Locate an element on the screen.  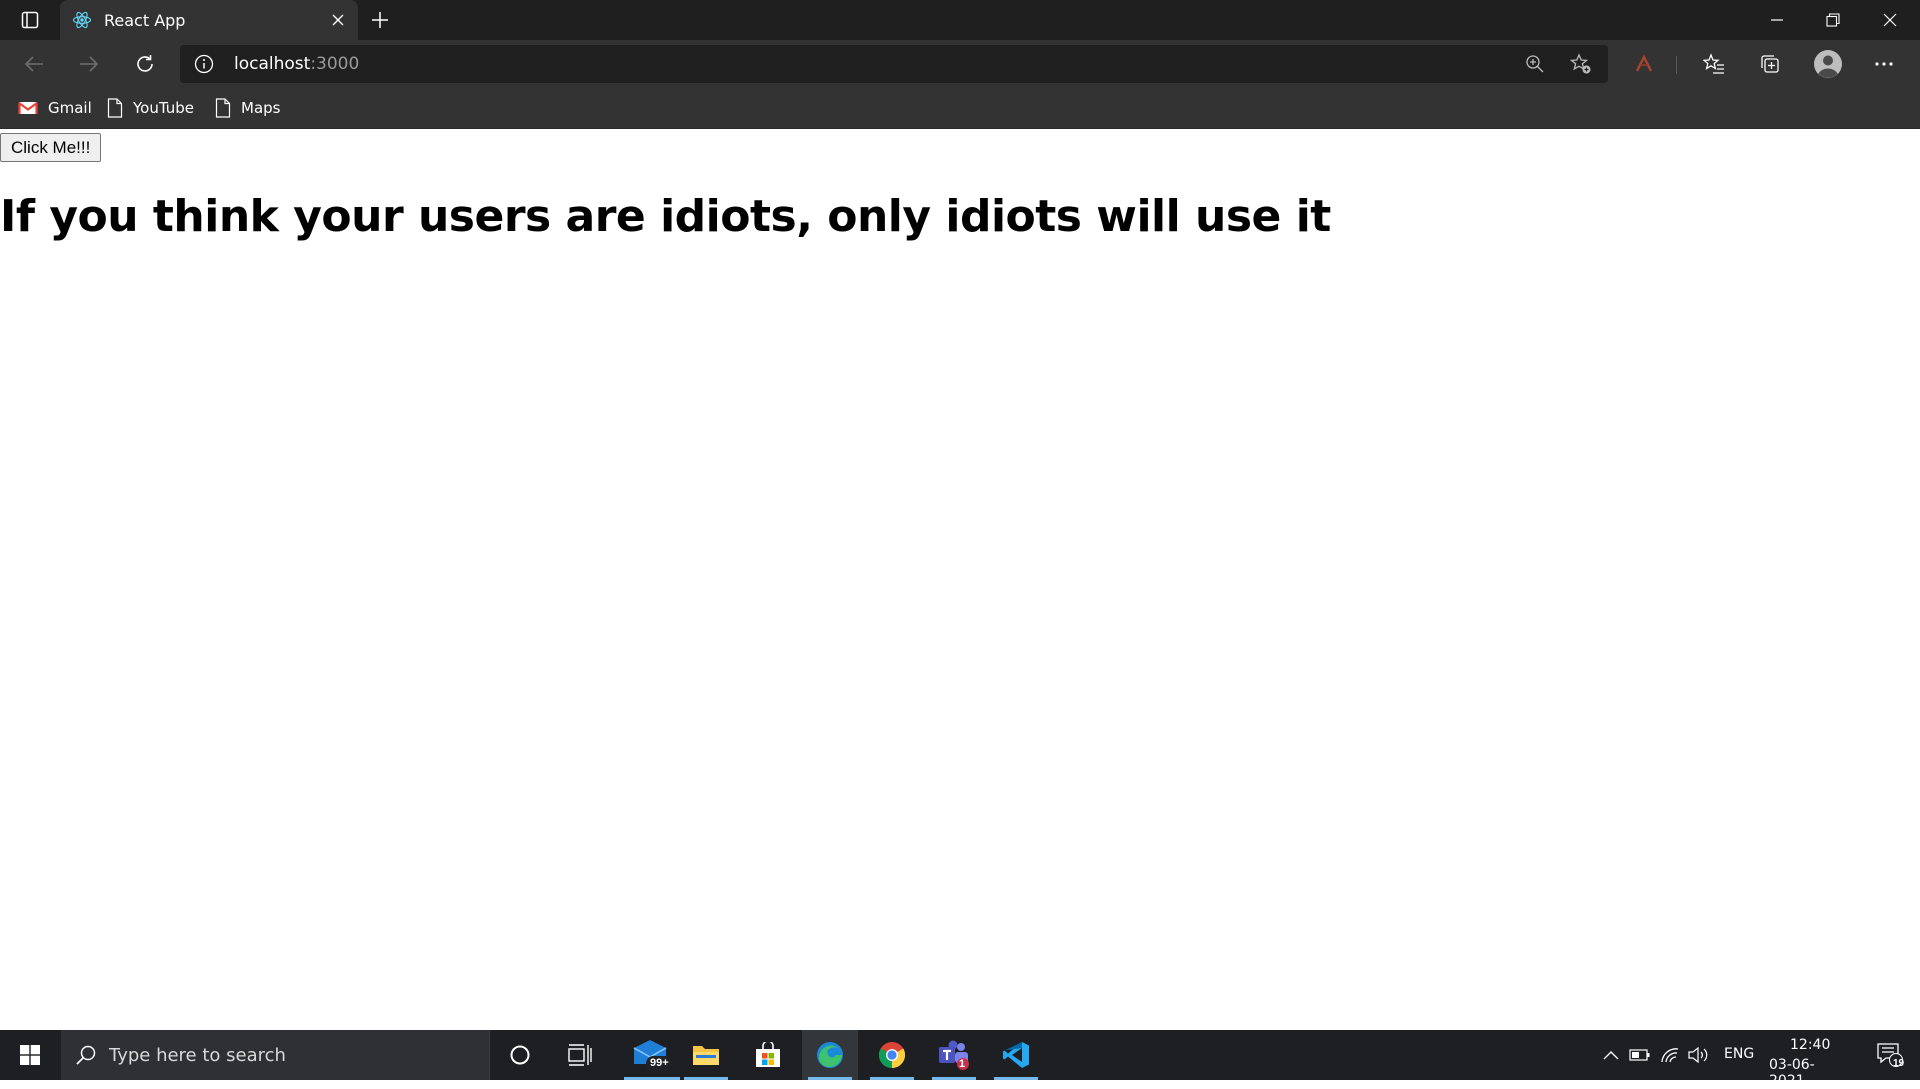
taskbar-file-explorer is located at coordinates (706, 1055).